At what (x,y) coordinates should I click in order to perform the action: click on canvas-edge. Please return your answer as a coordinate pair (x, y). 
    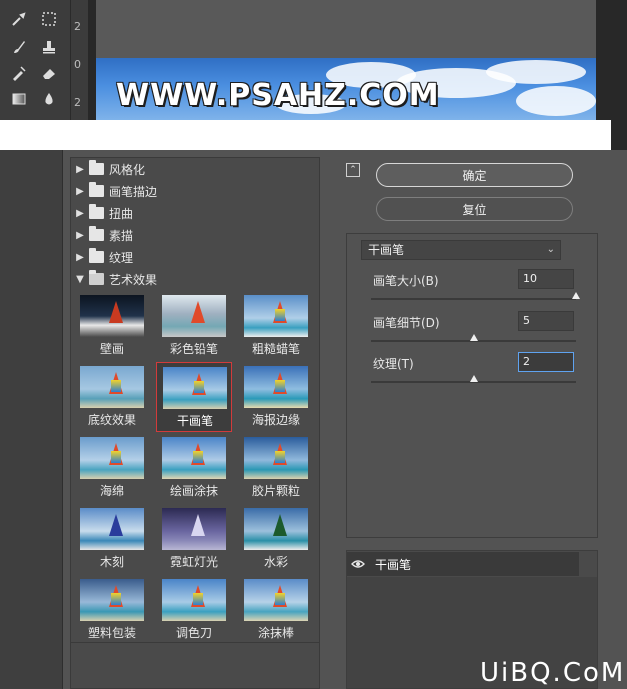
    Looking at the image, I should click on (611, 60).